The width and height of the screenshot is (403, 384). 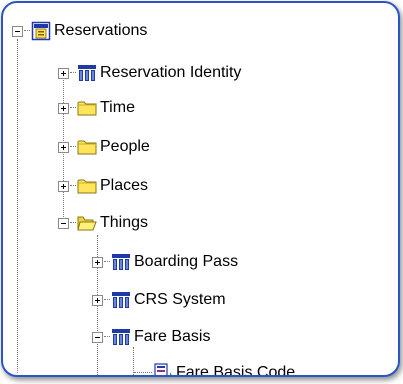 What do you see at coordinates (101, 30) in the screenshot?
I see `tree-node-label: Reservations` at bounding box center [101, 30].